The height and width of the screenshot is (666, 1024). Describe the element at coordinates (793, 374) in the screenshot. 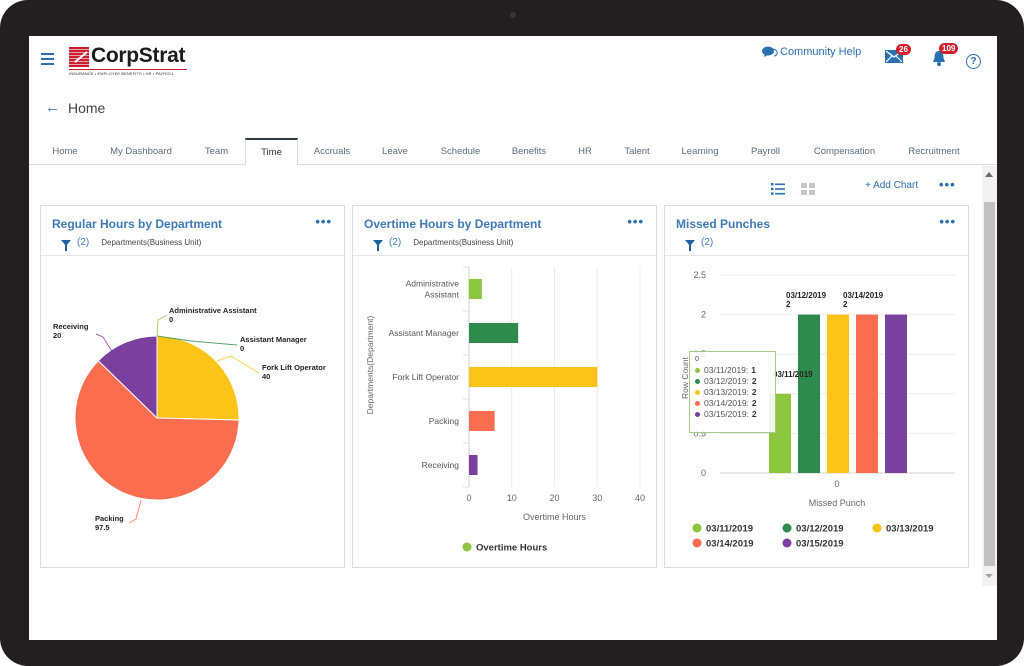

I see `bar-data-label: 03/11/2019` at that location.